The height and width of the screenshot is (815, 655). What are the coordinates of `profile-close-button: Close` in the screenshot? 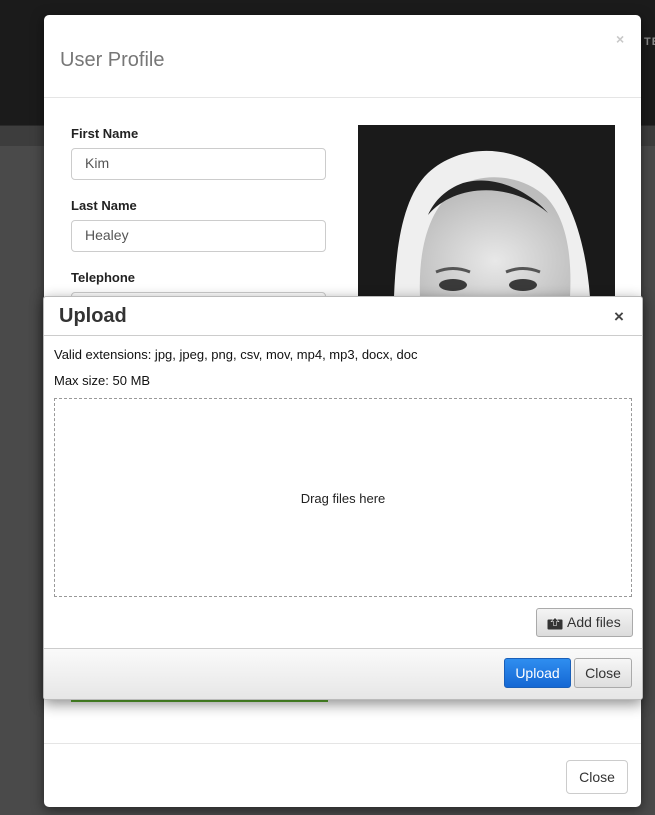 It's located at (597, 777).